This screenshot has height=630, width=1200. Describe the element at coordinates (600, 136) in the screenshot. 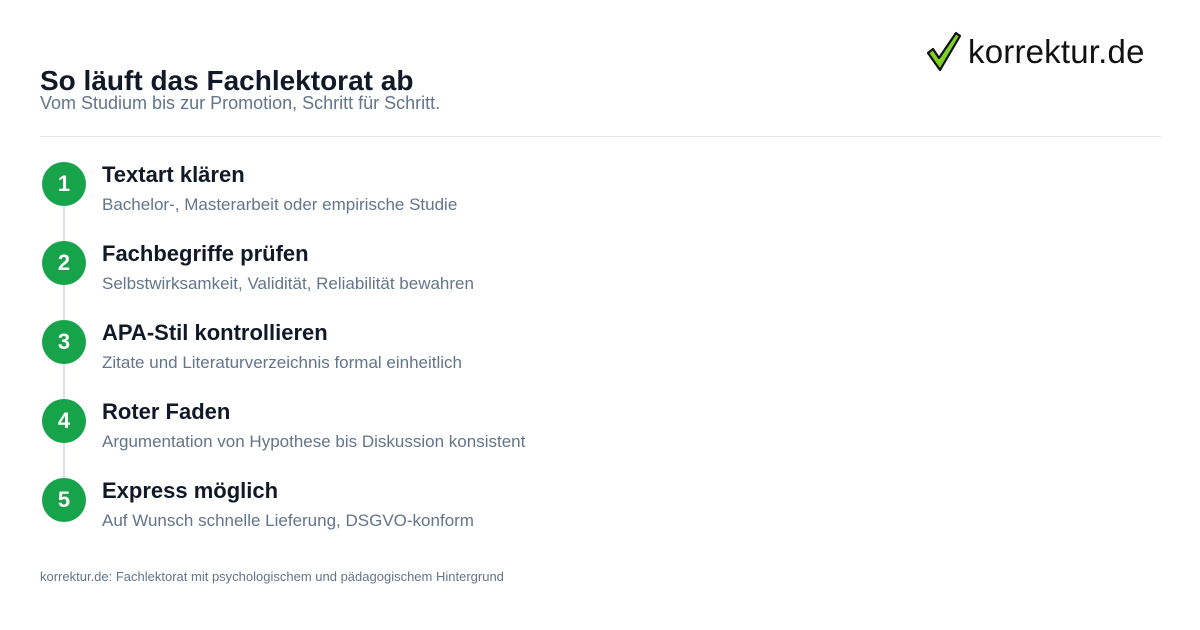

I see `header-divider` at that location.